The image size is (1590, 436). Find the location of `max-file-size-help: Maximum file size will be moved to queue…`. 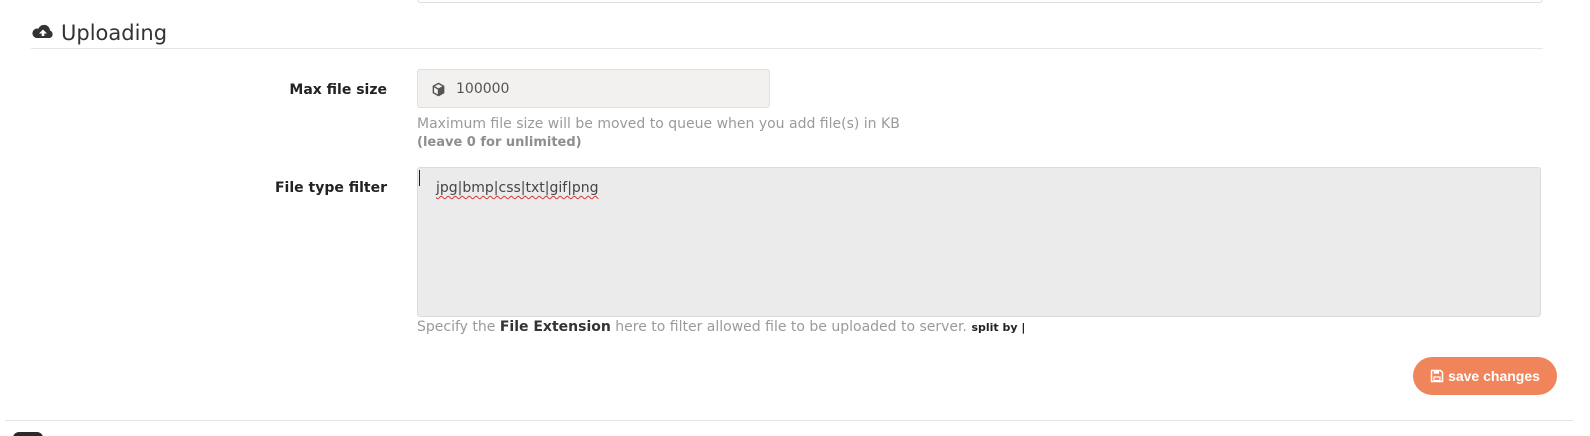

max-file-size-help: Maximum file size will be moved to queue… is located at coordinates (658, 124).